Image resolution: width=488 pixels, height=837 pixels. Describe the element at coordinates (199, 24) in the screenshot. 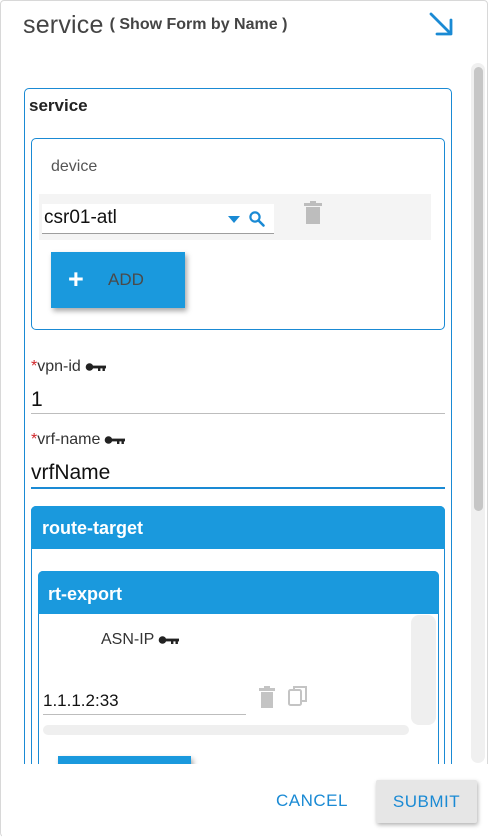

I see `show-form-by-name-link: ( Show Form by Name )` at that location.